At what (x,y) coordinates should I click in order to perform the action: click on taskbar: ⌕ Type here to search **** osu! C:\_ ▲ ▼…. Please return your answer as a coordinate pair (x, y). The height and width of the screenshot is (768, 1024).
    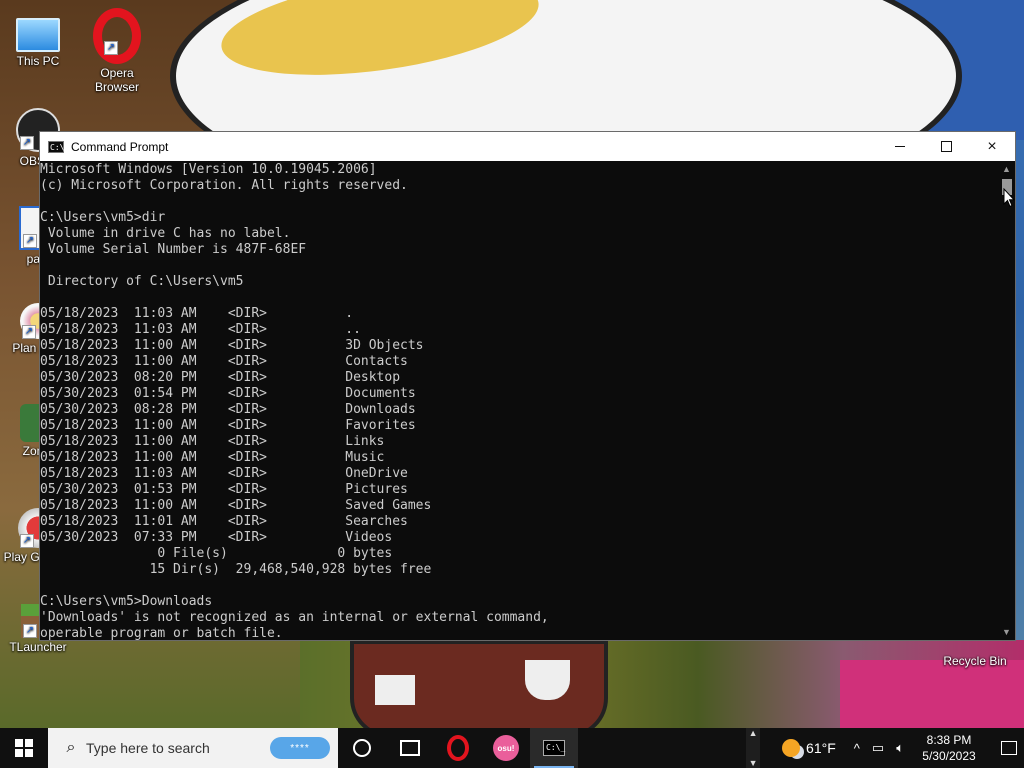
    Looking at the image, I should click on (512, 748).